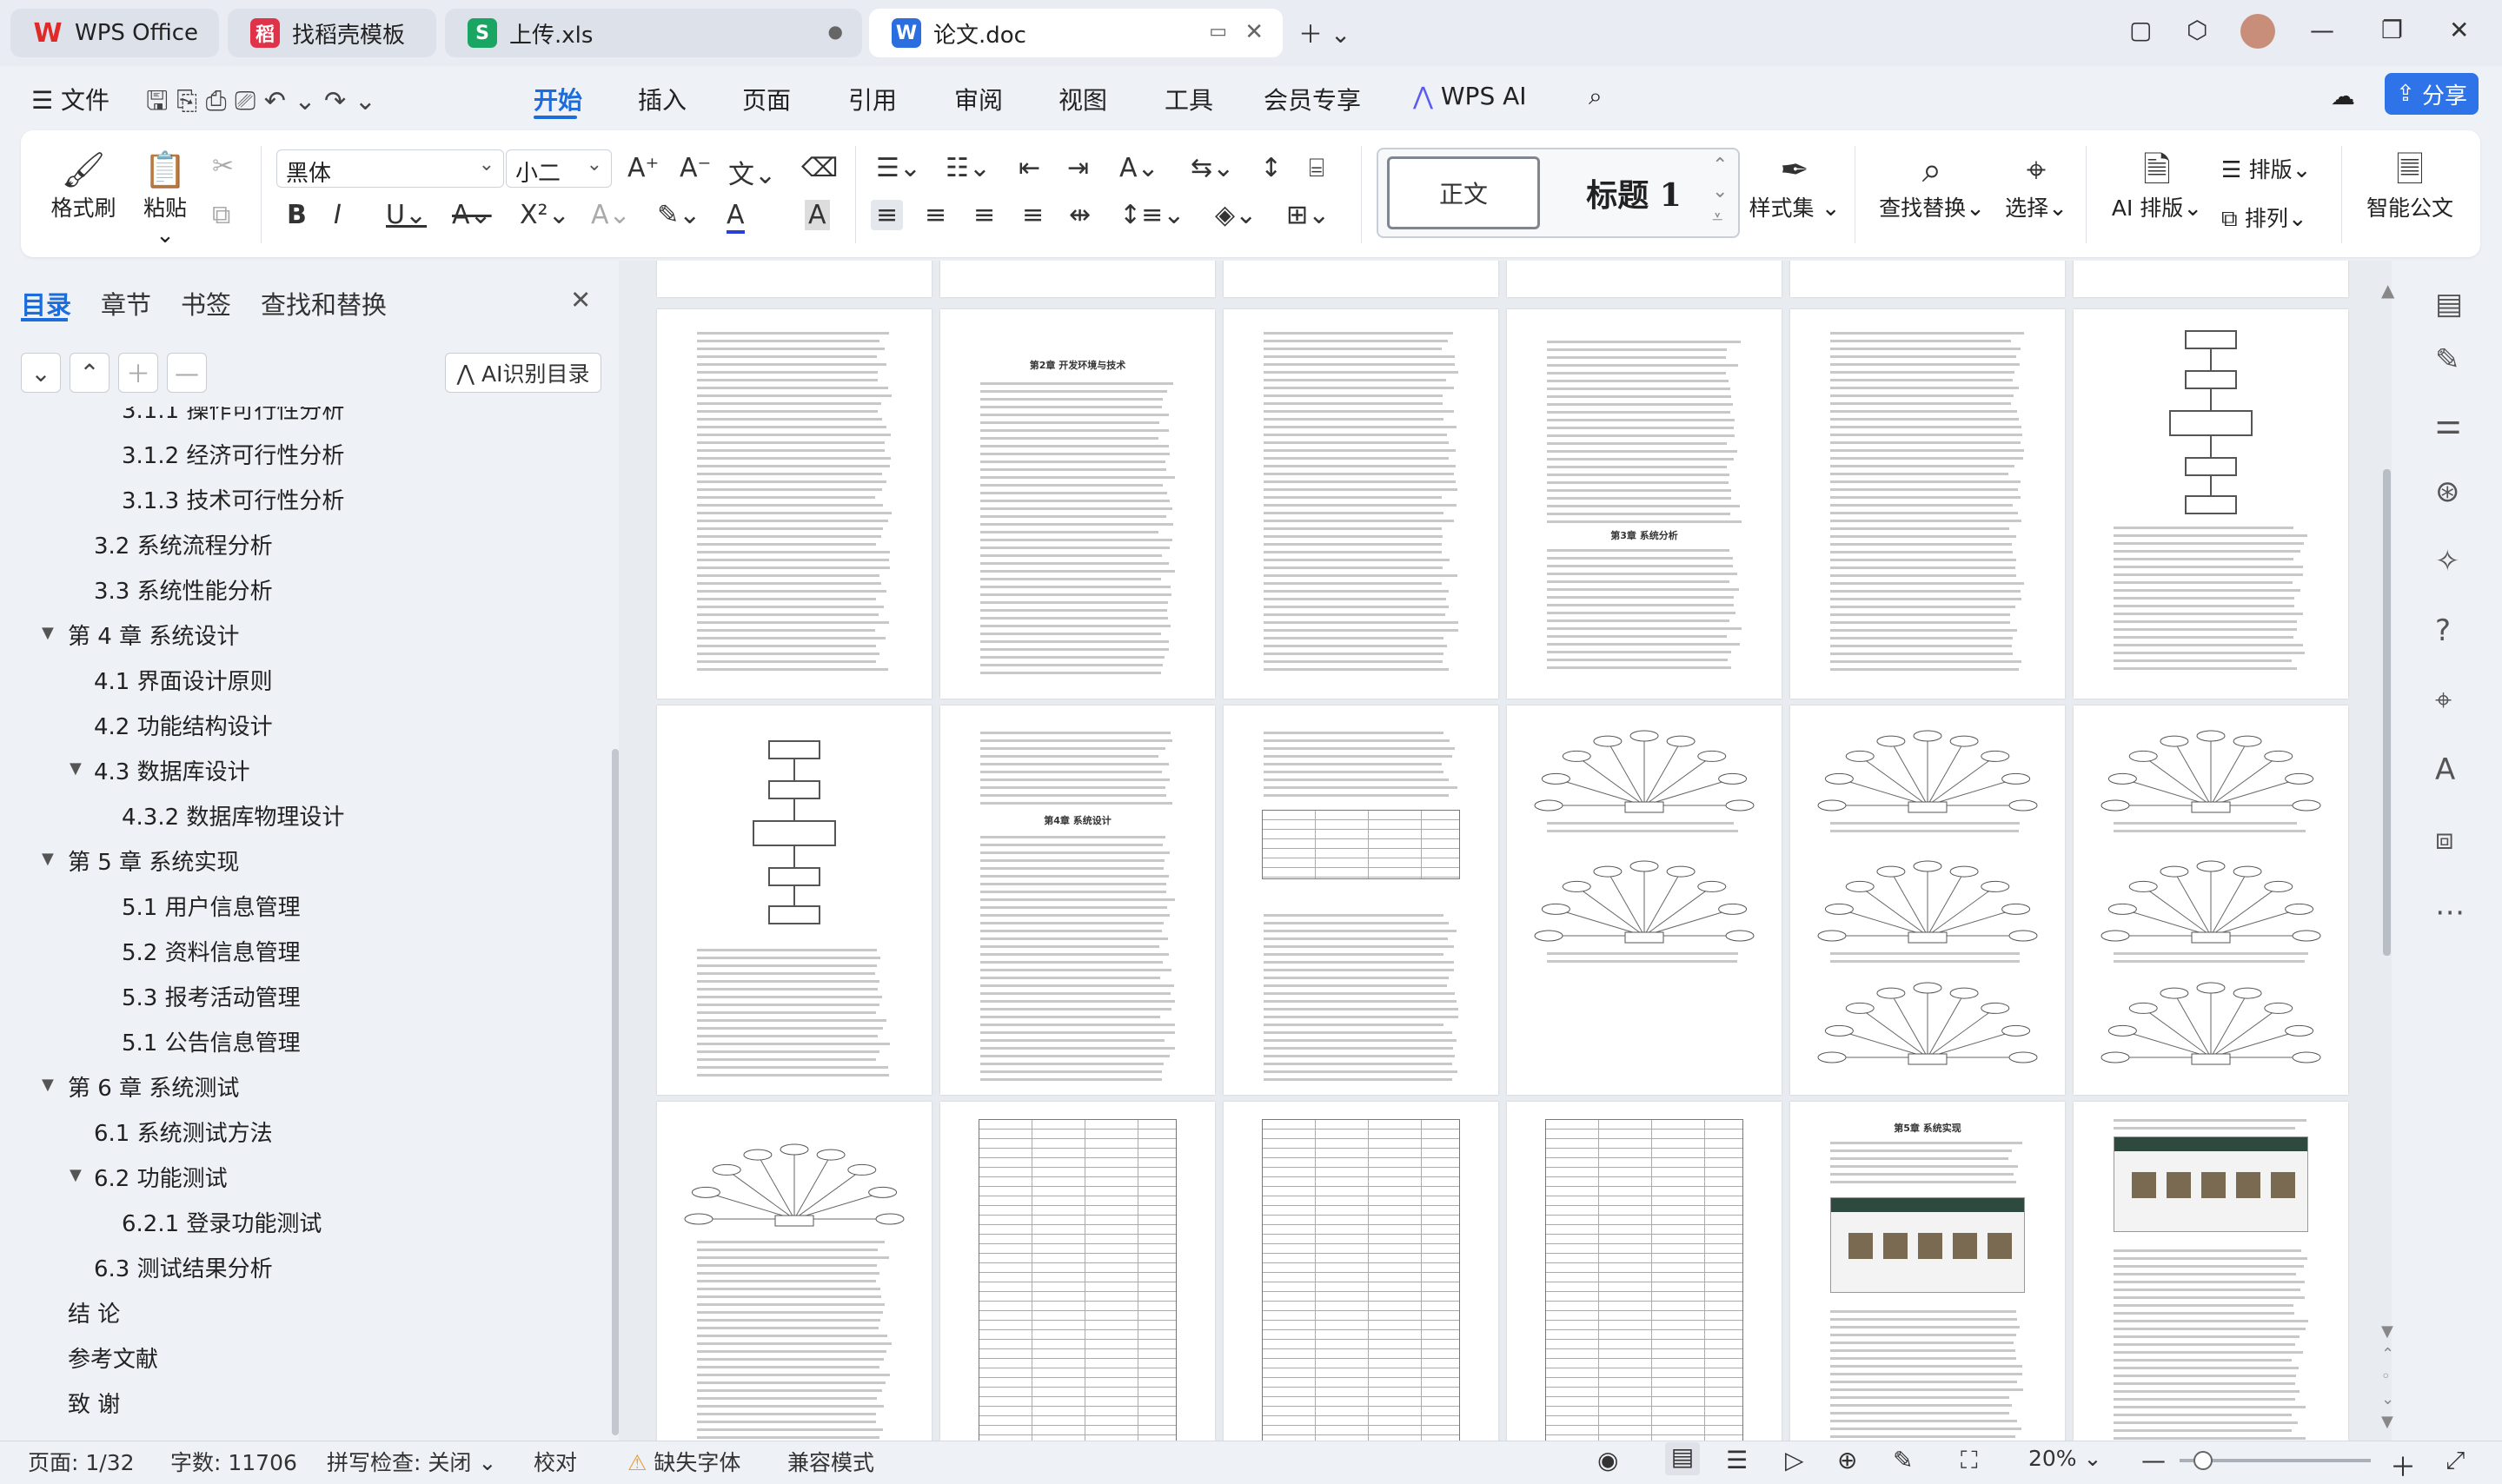 The height and width of the screenshot is (1484, 2502). What do you see at coordinates (1737, 1460) in the screenshot?
I see `outline-view-icon: ☰` at bounding box center [1737, 1460].